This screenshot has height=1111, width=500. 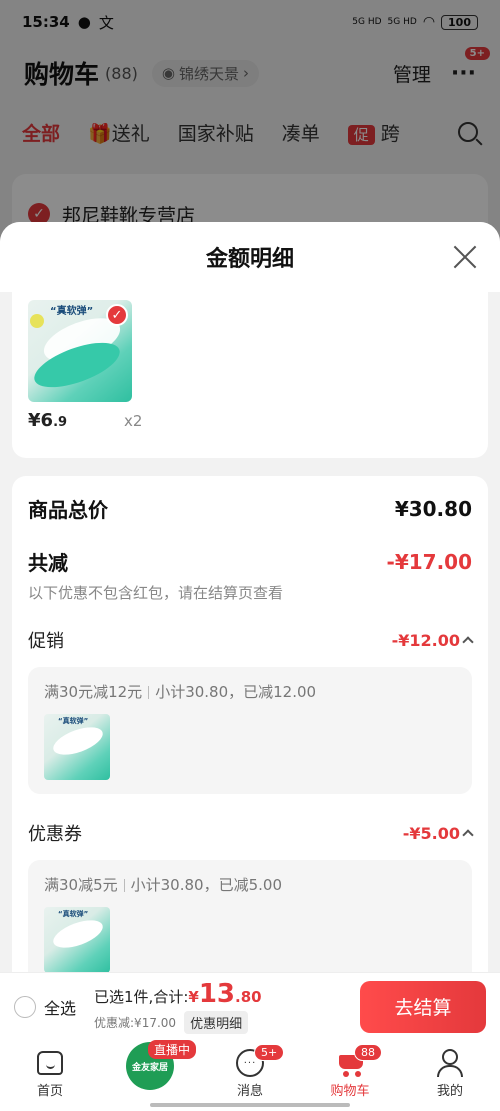 I want to click on coupon-subtotal: 小计30.80，已减5.00, so click(x=206, y=885).